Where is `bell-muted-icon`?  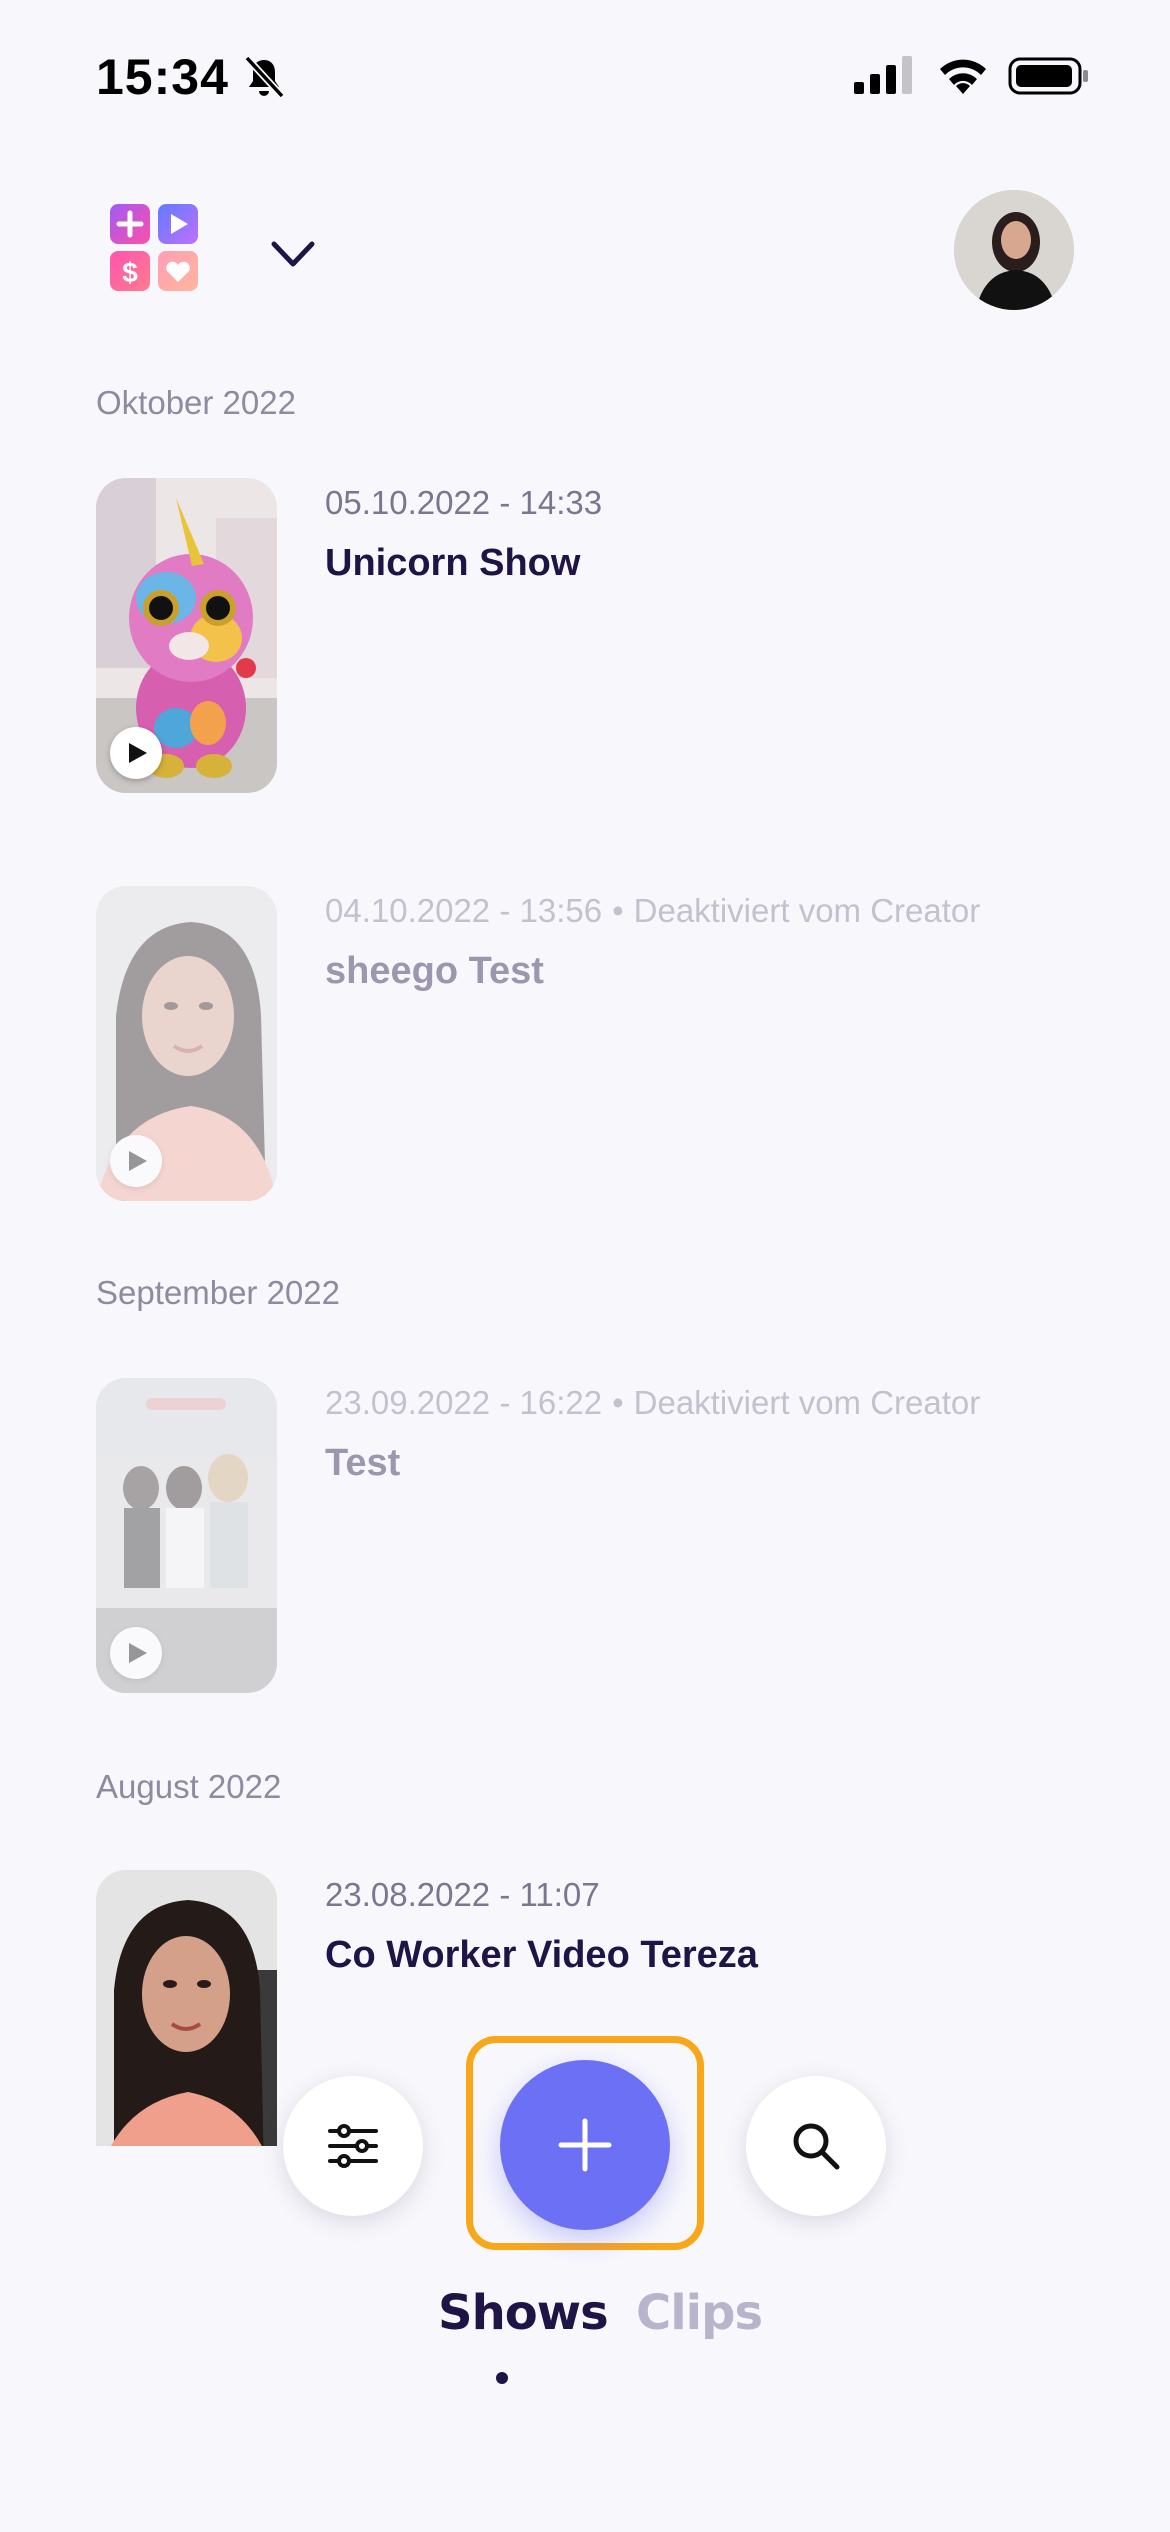
bell-muted-icon is located at coordinates (264, 77).